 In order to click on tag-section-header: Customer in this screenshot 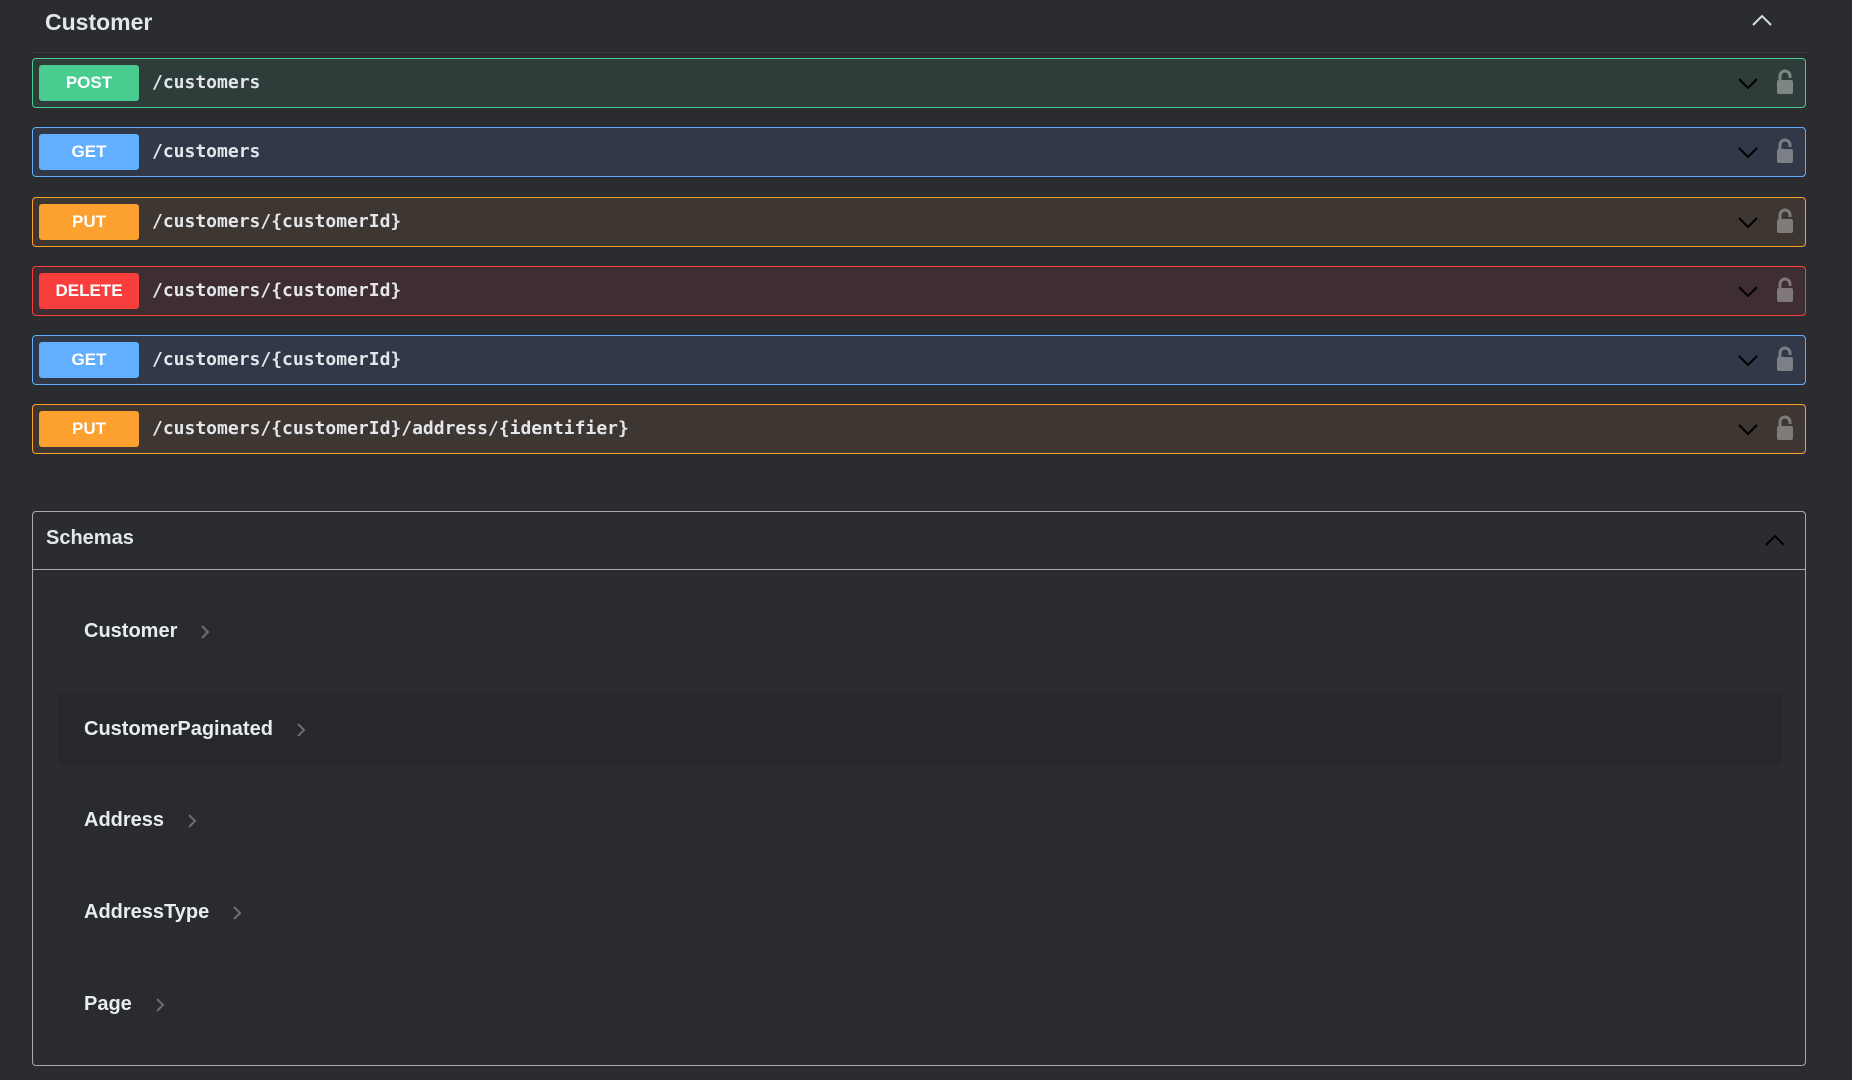, I will do `click(919, 26)`.